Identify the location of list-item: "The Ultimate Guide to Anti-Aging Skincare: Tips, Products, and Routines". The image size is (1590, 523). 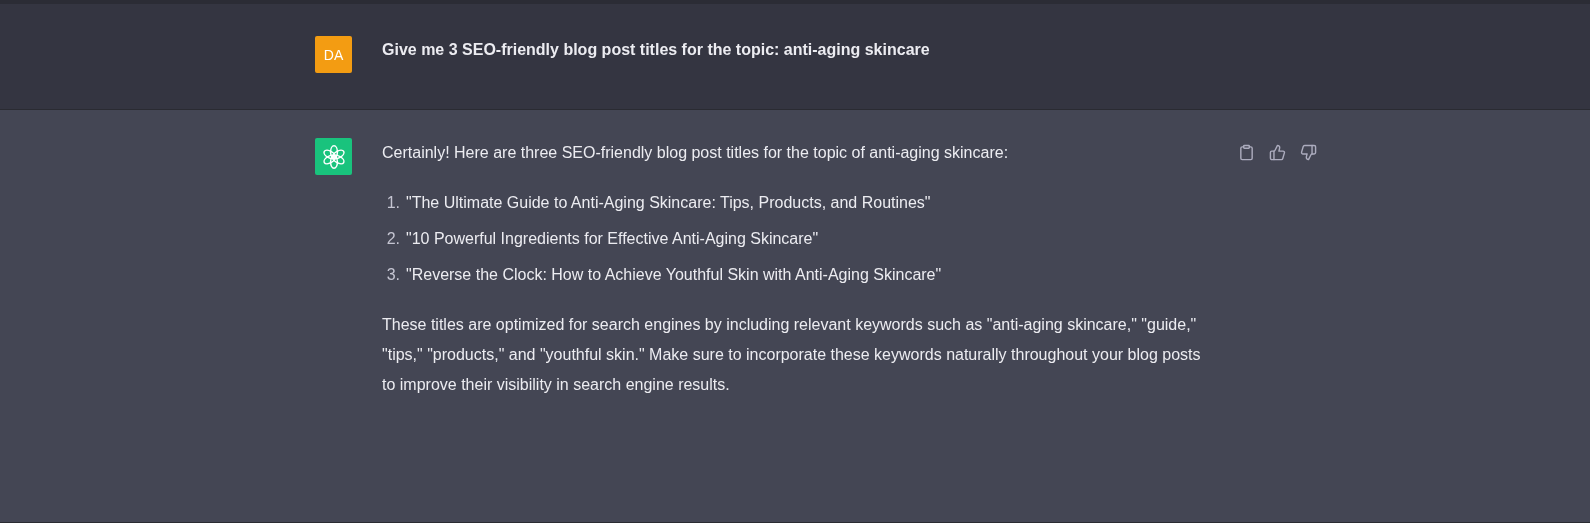
(668, 203).